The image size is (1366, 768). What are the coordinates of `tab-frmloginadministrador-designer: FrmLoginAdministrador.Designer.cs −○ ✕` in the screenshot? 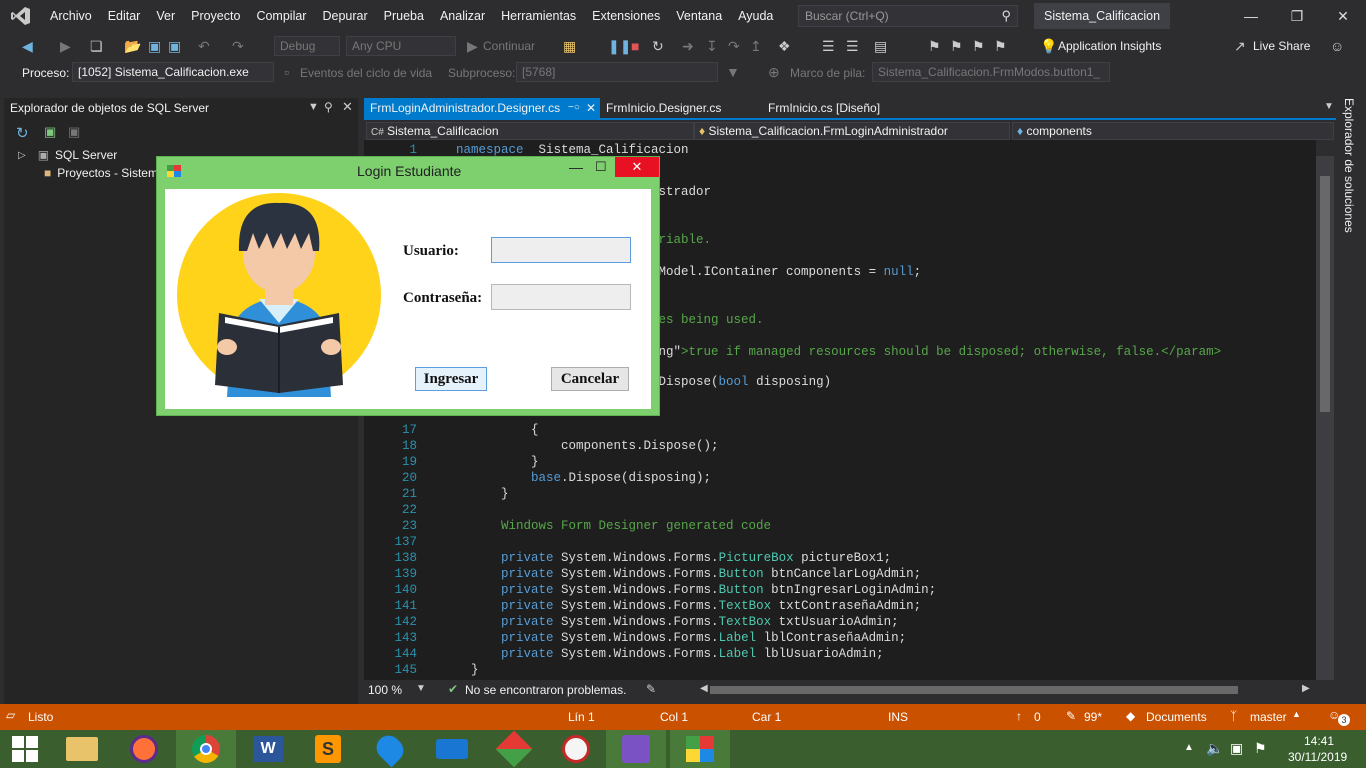 It's located at (482, 108).